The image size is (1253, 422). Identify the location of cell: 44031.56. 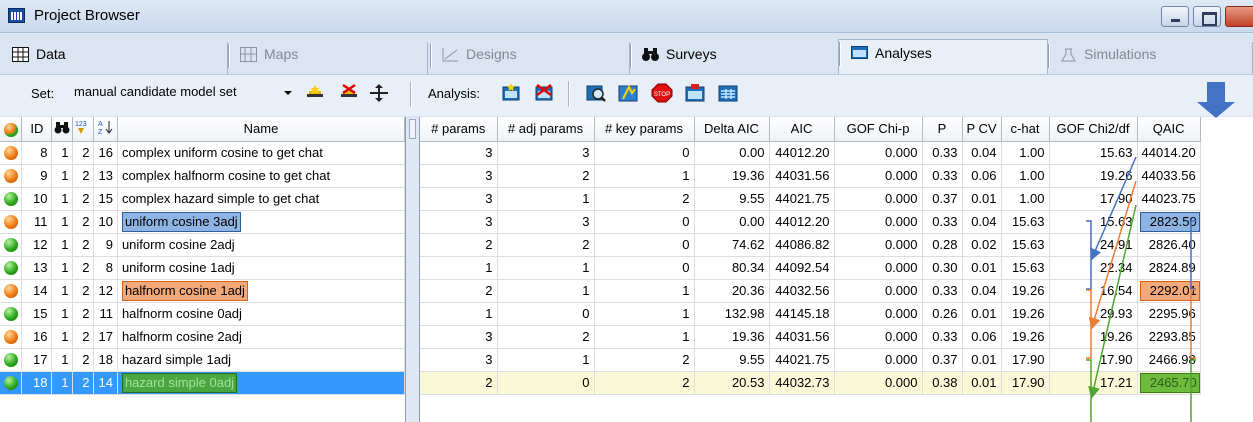
(802, 337).